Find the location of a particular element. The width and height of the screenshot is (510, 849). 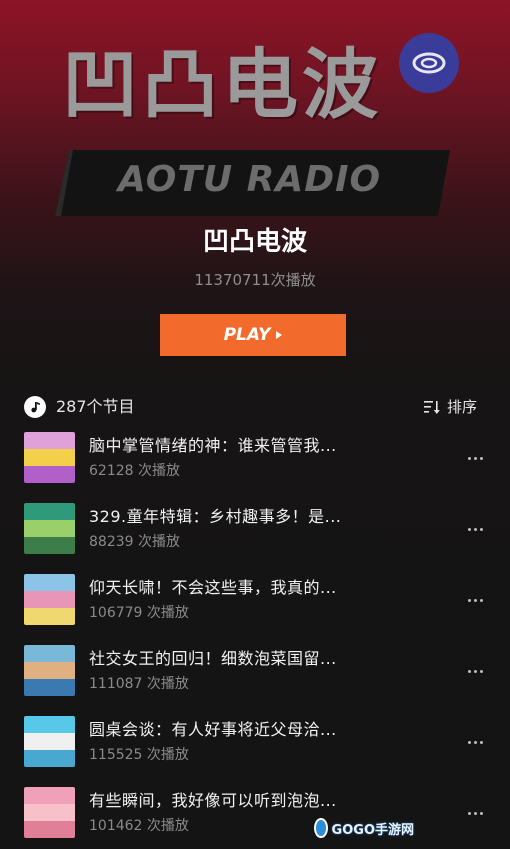

sort-icon is located at coordinates (432, 407).